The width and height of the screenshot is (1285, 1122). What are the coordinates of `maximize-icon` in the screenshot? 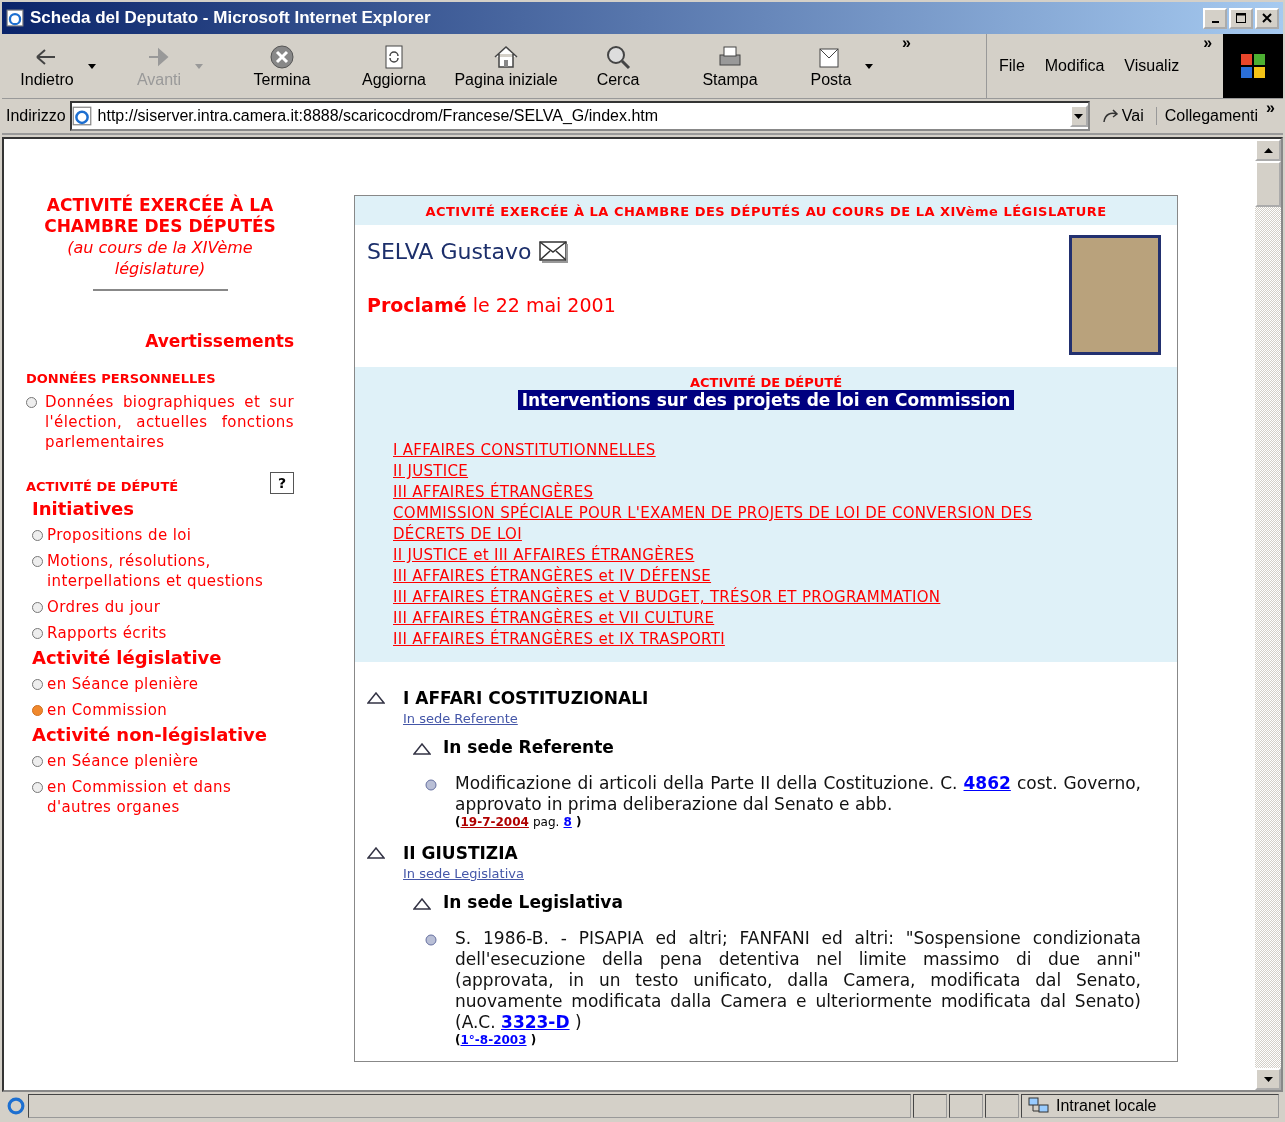 It's located at (1241, 18).